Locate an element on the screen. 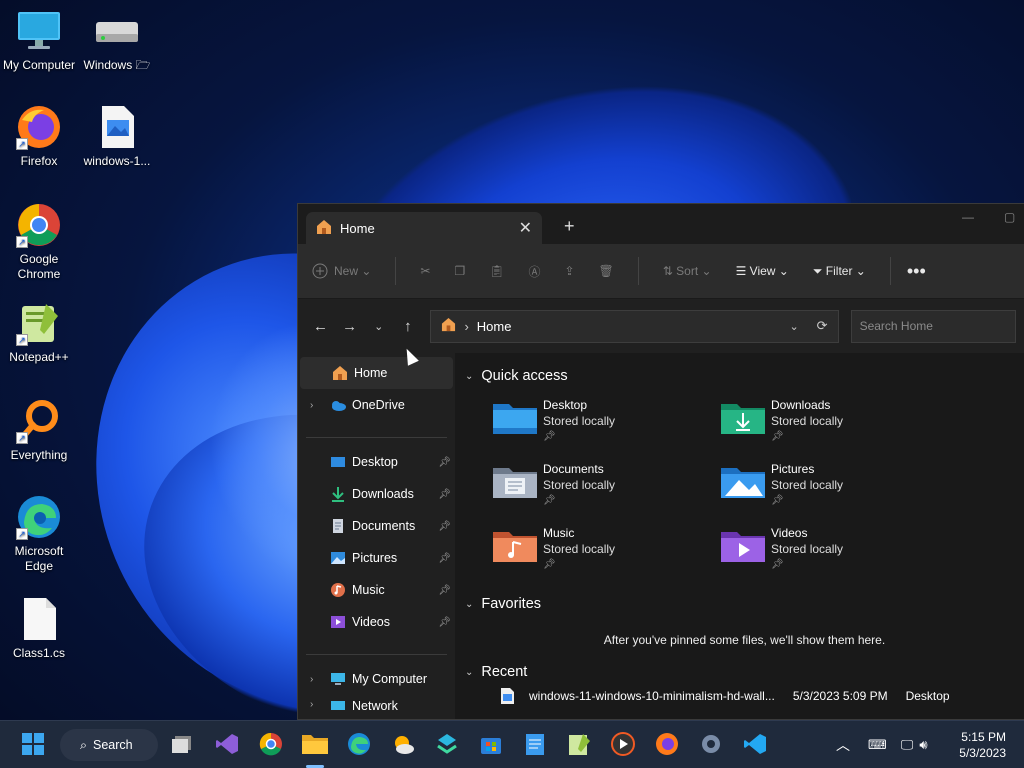 This screenshot has height=768, width=1024. forward-arrow-icon: → is located at coordinates (349, 326).